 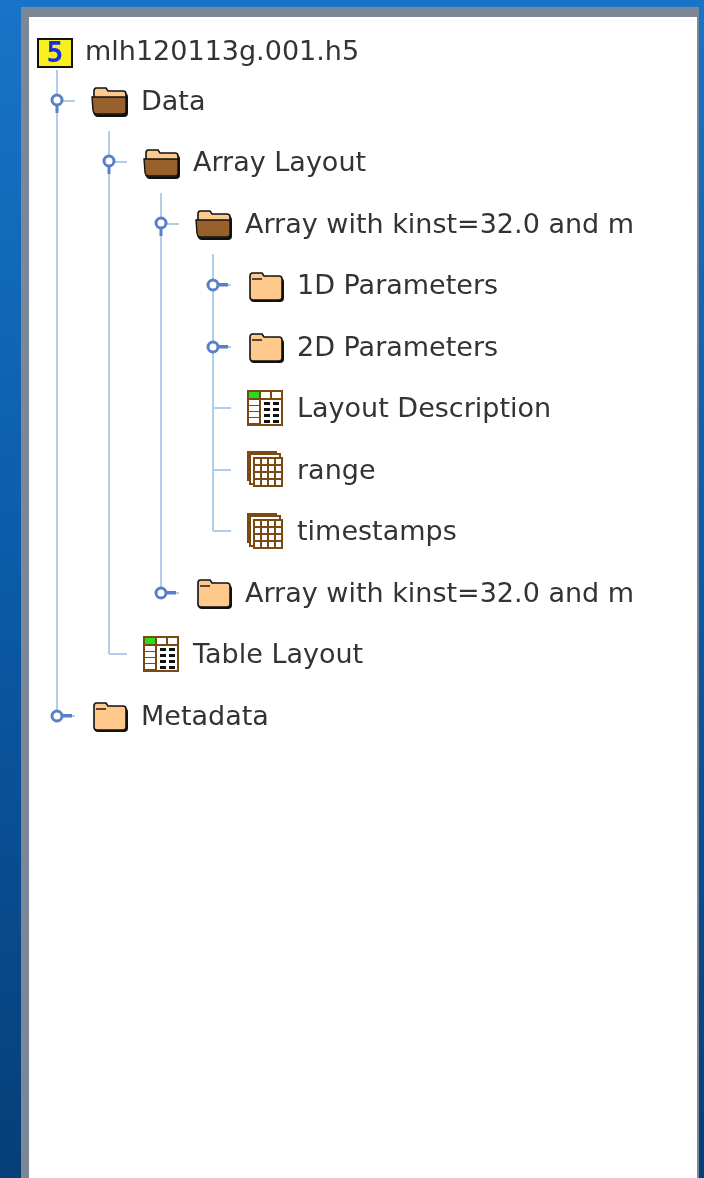 I want to click on tree-item-label: 1D Parameters, so click(x=398, y=285).